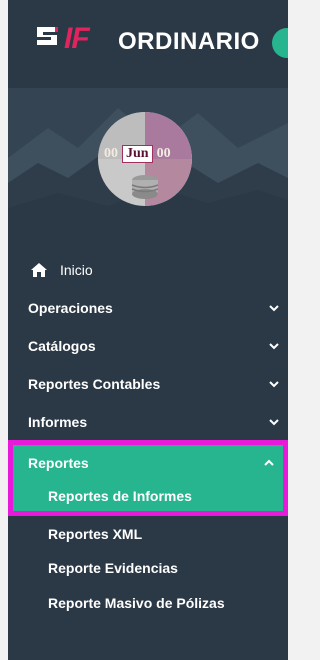  I want to click on sidebar-item-label: Catálogos, so click(62, 346).